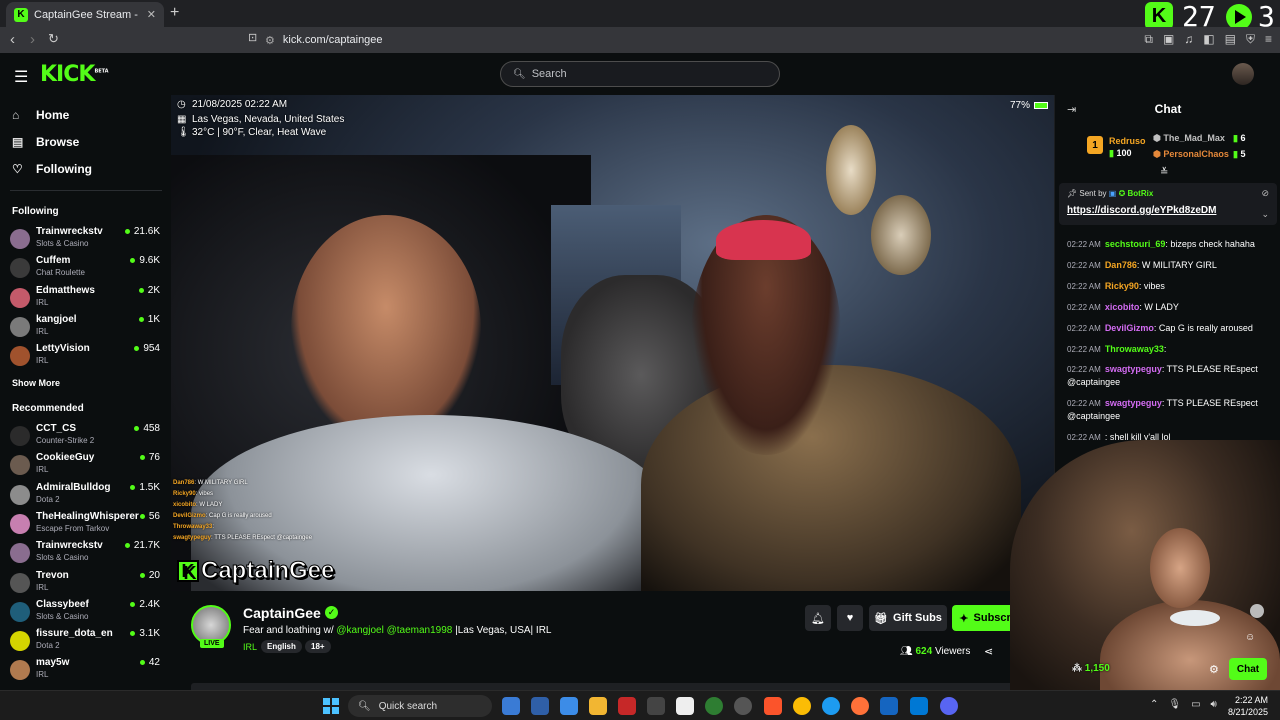 Image resolution: width=1280 pixels, height=720 pixels. Describe the element at coordinates (818, 618) in the screenshot. I see `notification-bell-button: 🔔︎` at that location.